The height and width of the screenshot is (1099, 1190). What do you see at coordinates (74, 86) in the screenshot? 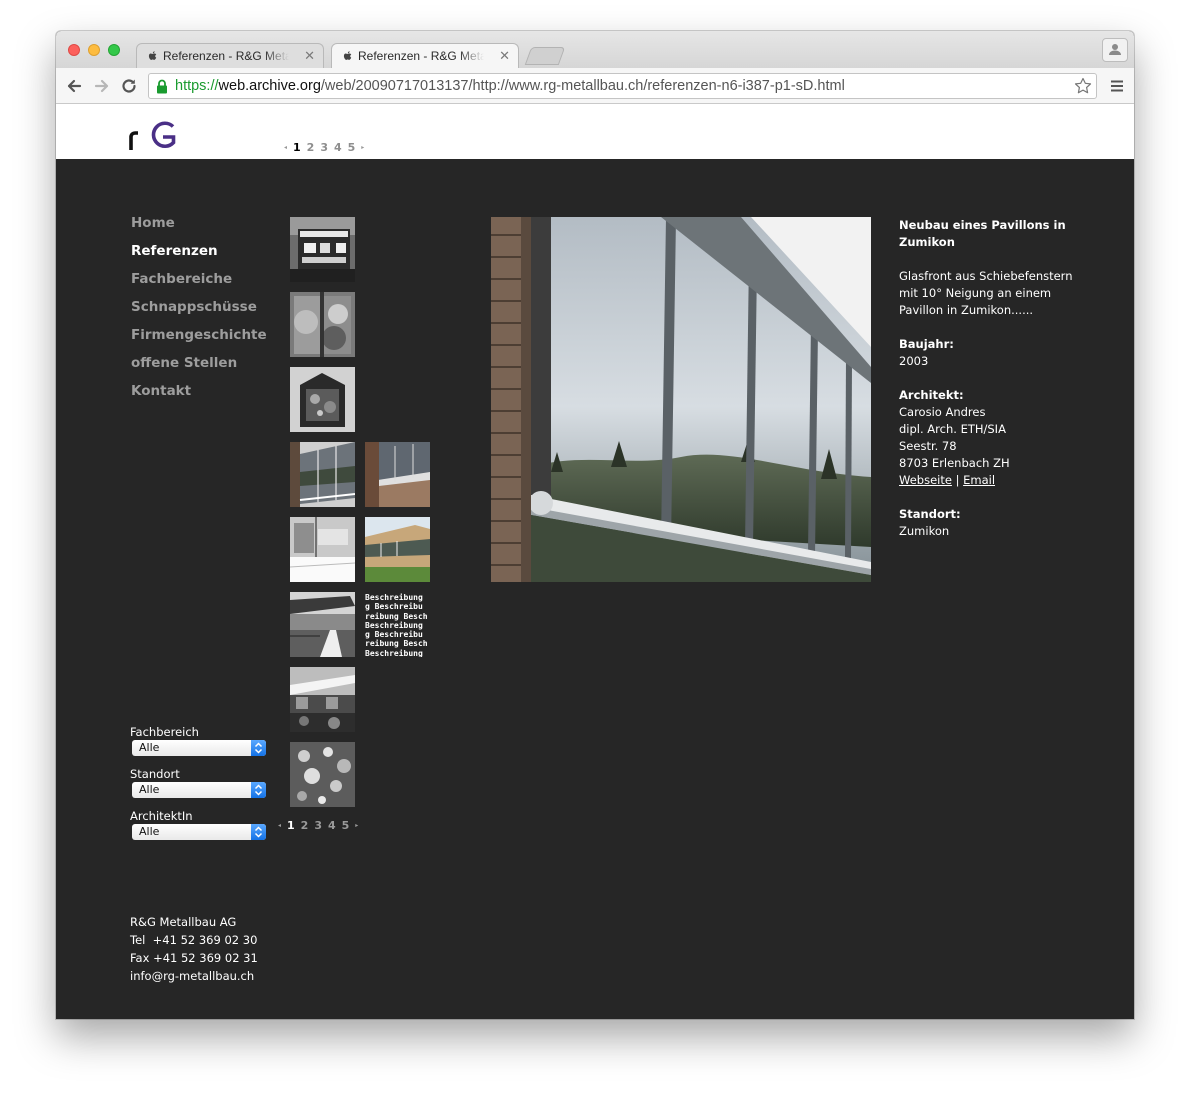
I see `back-arrow-icon` at bounding box center [74, 86].